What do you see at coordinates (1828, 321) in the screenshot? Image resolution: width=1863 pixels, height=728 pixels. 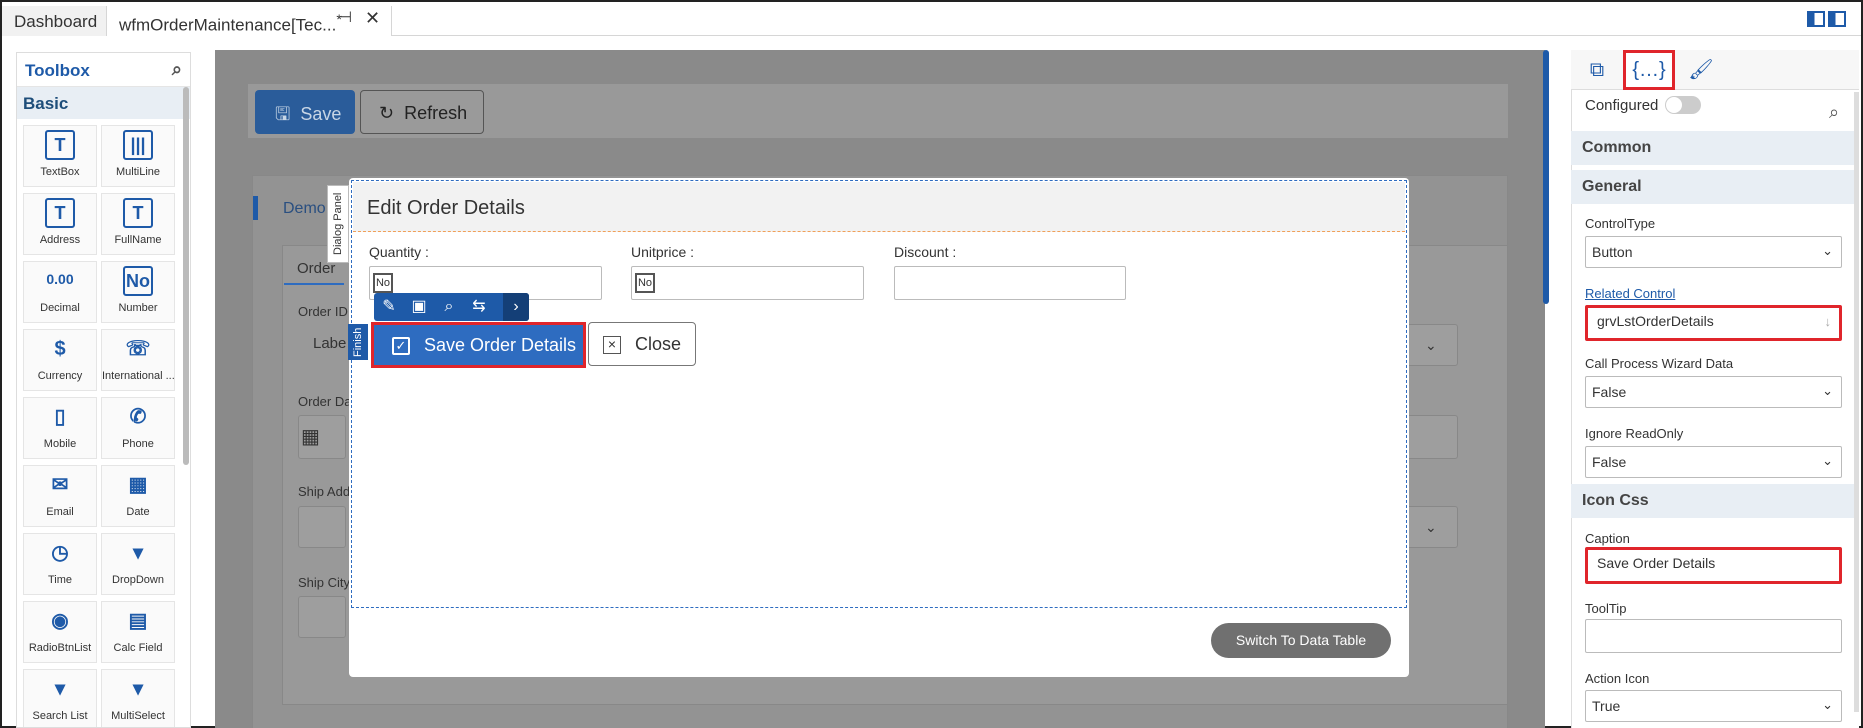 I see `arrow-down-icon: ↓` at bounding box center [1828, 321].